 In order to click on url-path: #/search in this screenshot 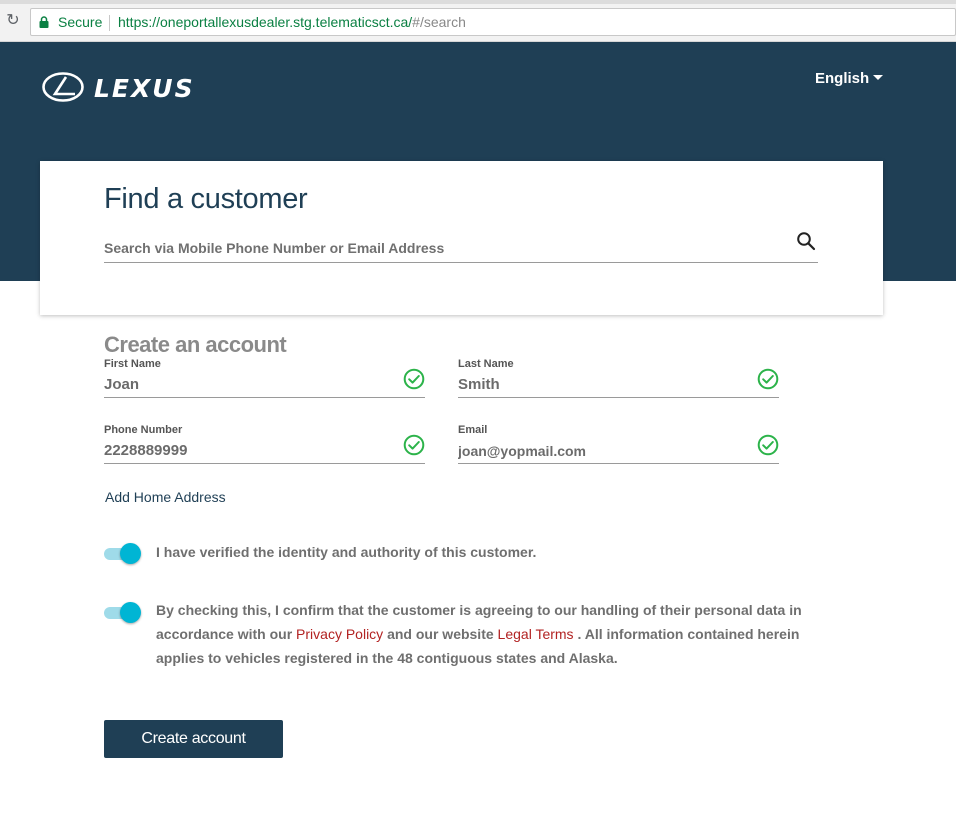, I will do `click(439, 22)`.